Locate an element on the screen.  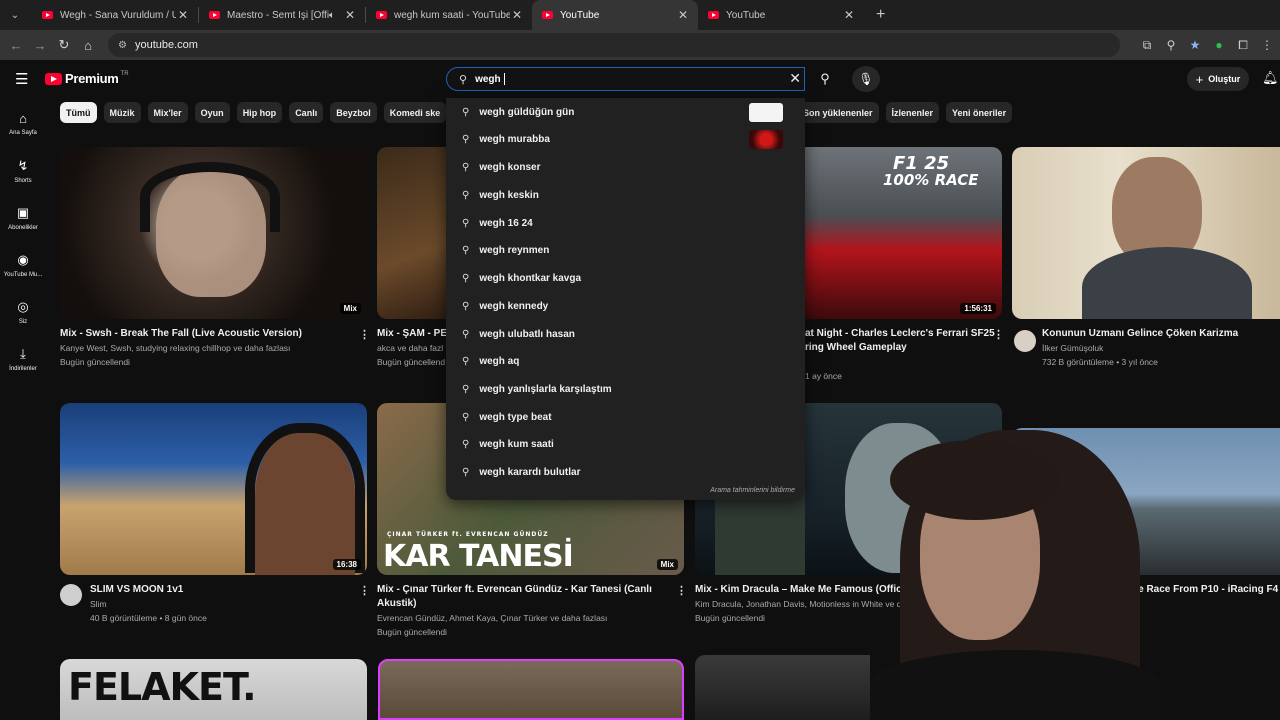
extensions-puzzle-icon: ⧠ is located at coordinates (1243, 45).